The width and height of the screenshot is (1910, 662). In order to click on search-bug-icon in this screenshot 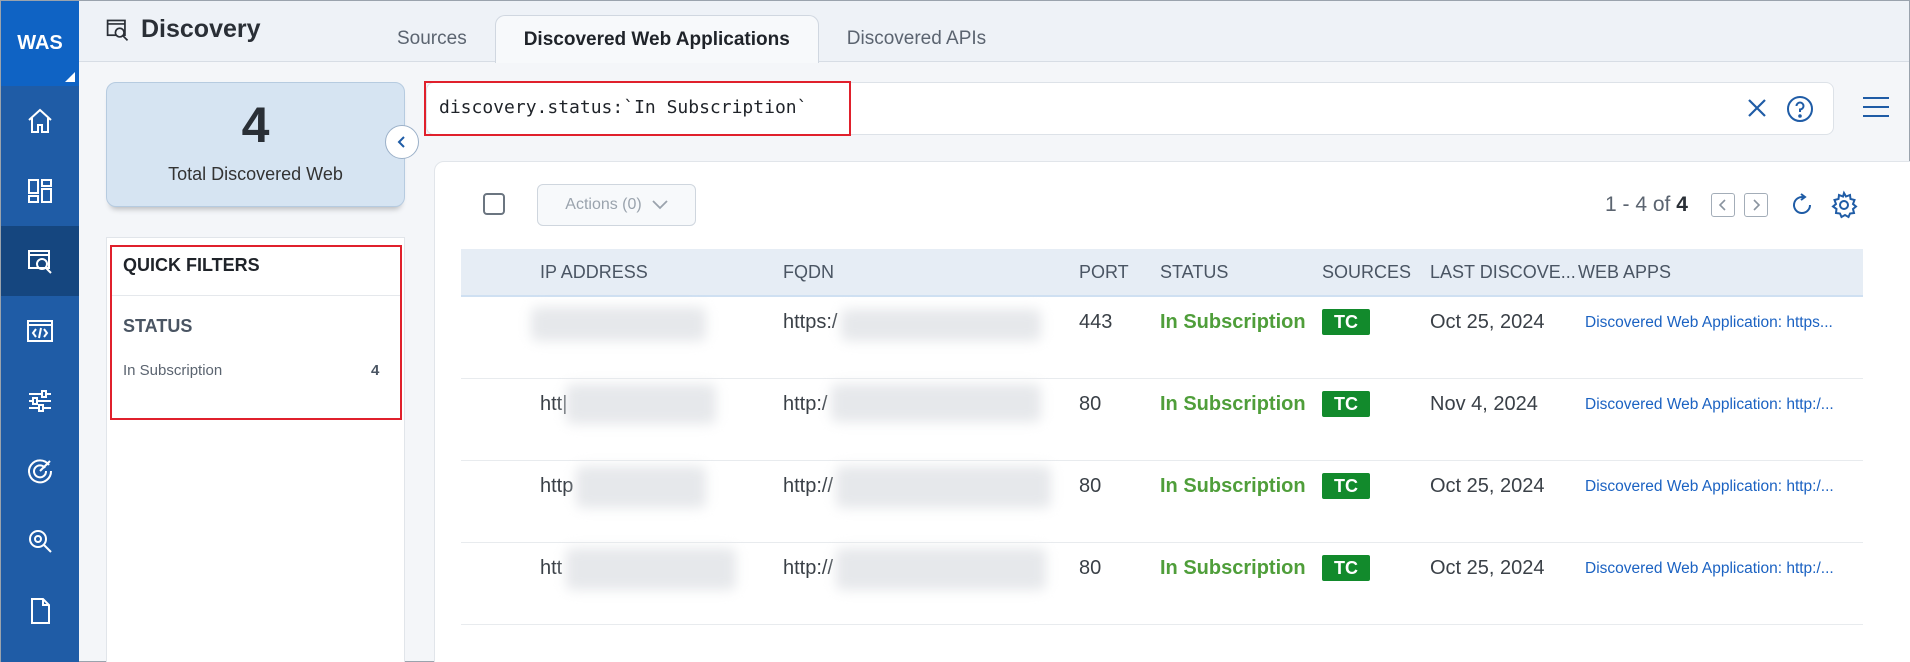, I will do `click(40, 541)`.